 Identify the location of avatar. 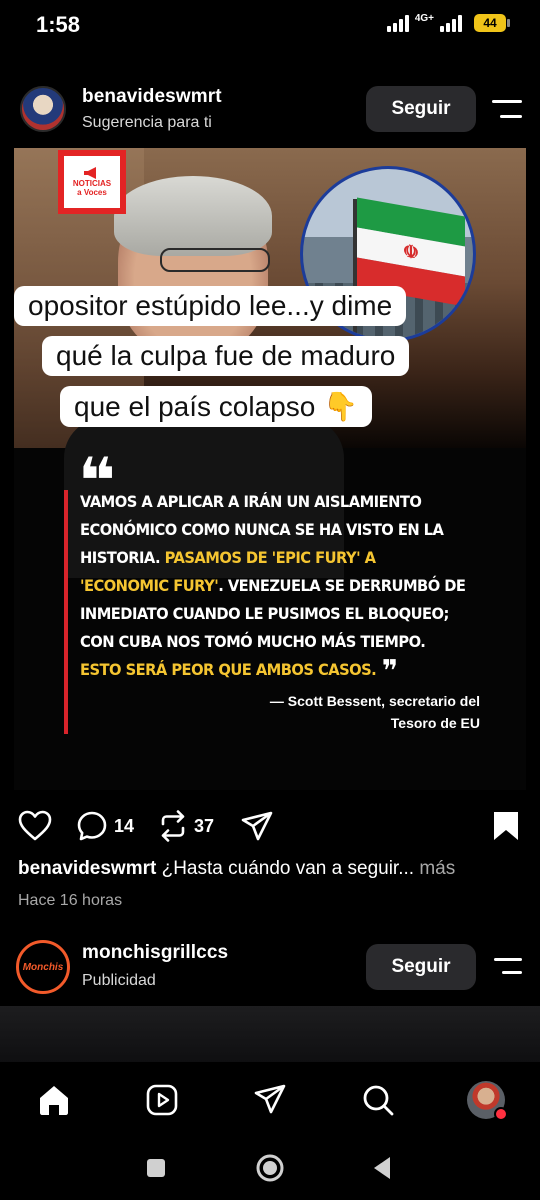
(43, 109).